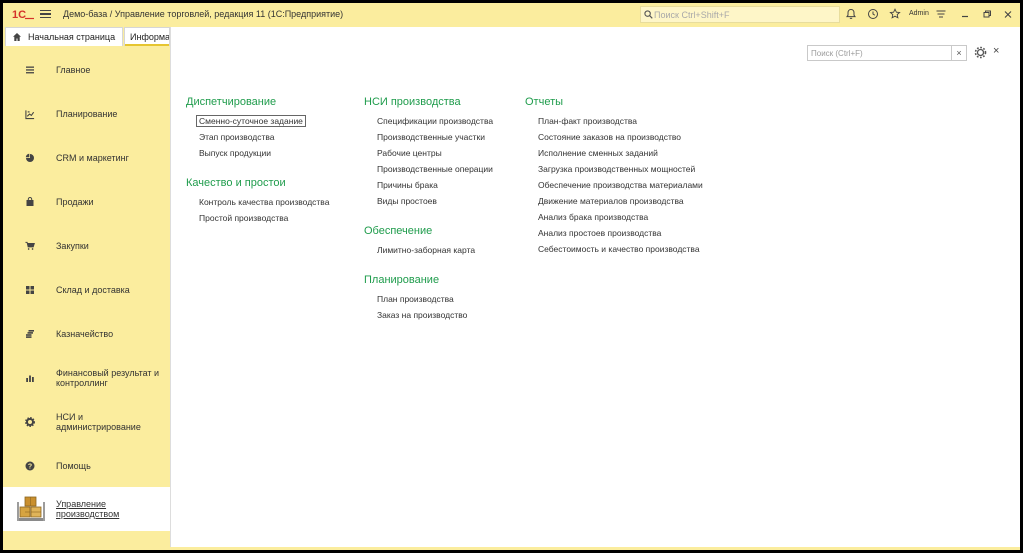 Image resolution: width=1023 pixels, height=553 pixels. I want to click on sidebar-item-admin: НСИ и администрирование, so click(86, 422).